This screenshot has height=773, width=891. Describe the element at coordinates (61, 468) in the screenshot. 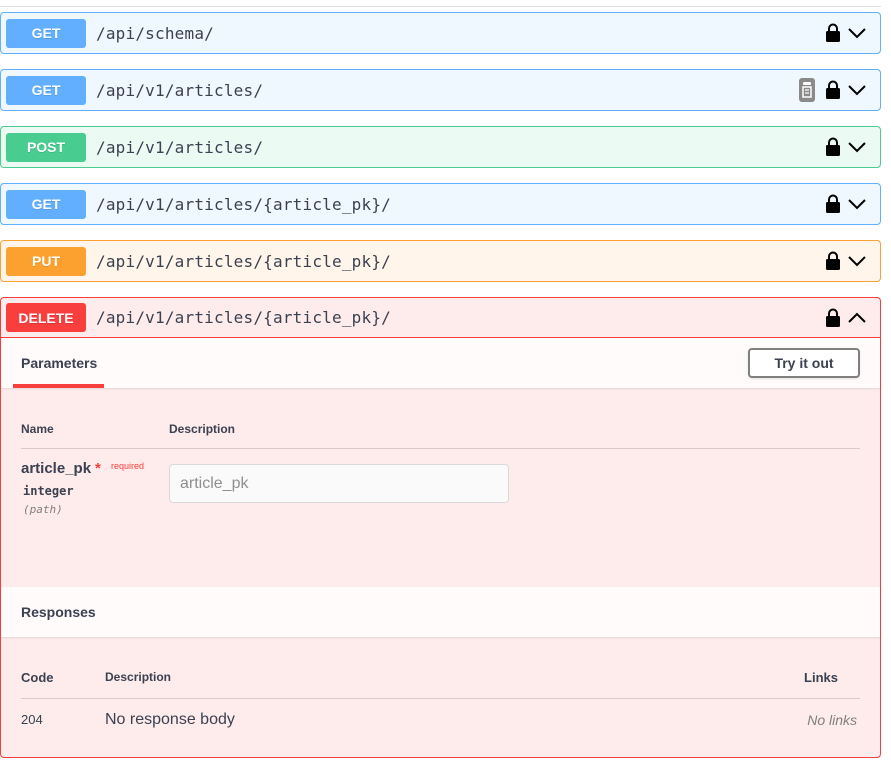

I see `parameter-name: article_pk *` at that location.